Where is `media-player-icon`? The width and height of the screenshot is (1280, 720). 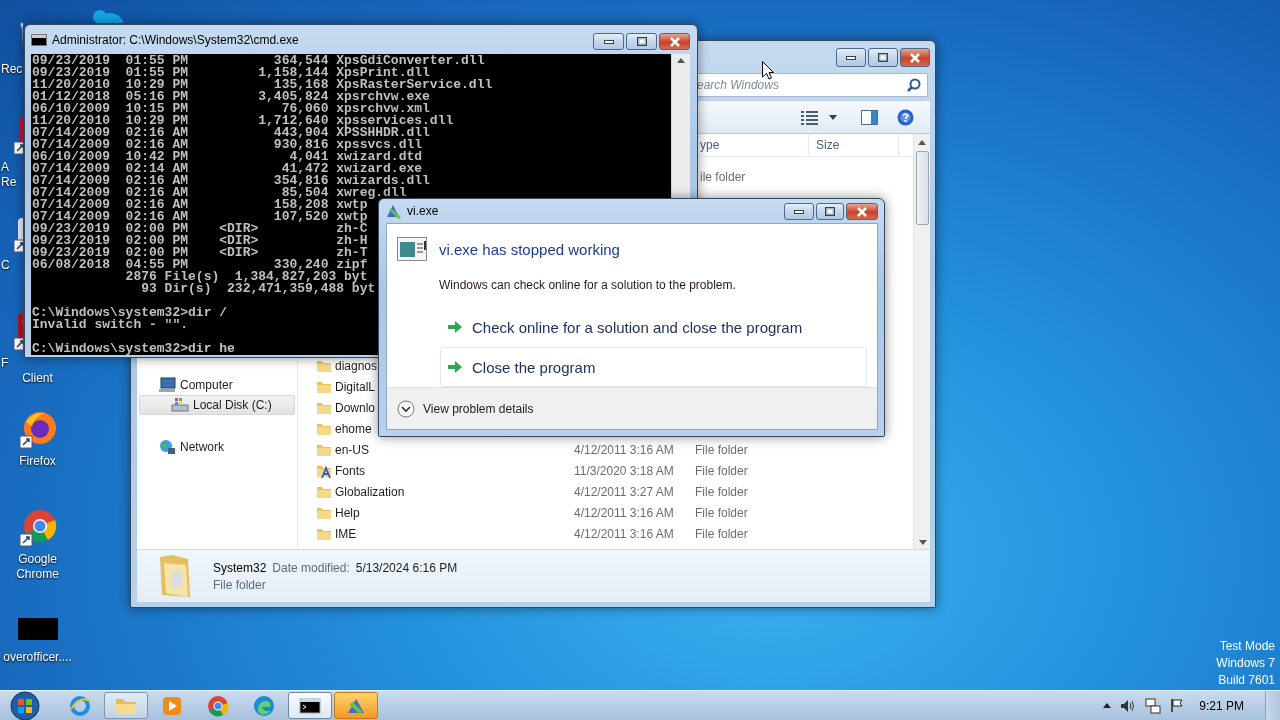 media-player-icon is located at coordinates (172, 705).